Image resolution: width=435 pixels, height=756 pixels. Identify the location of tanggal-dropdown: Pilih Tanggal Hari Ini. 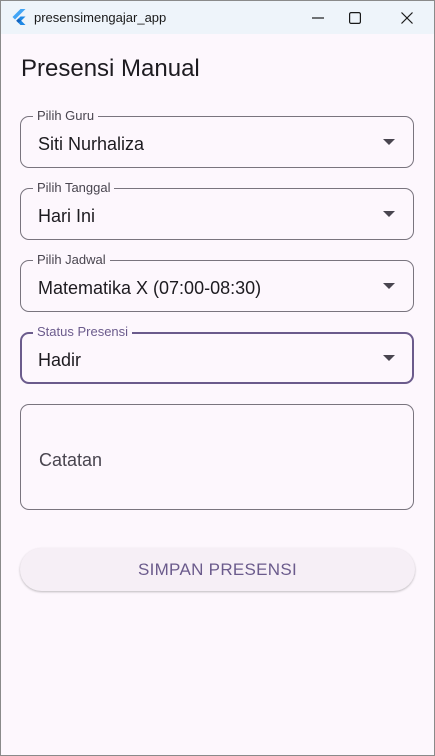
(217, 210).